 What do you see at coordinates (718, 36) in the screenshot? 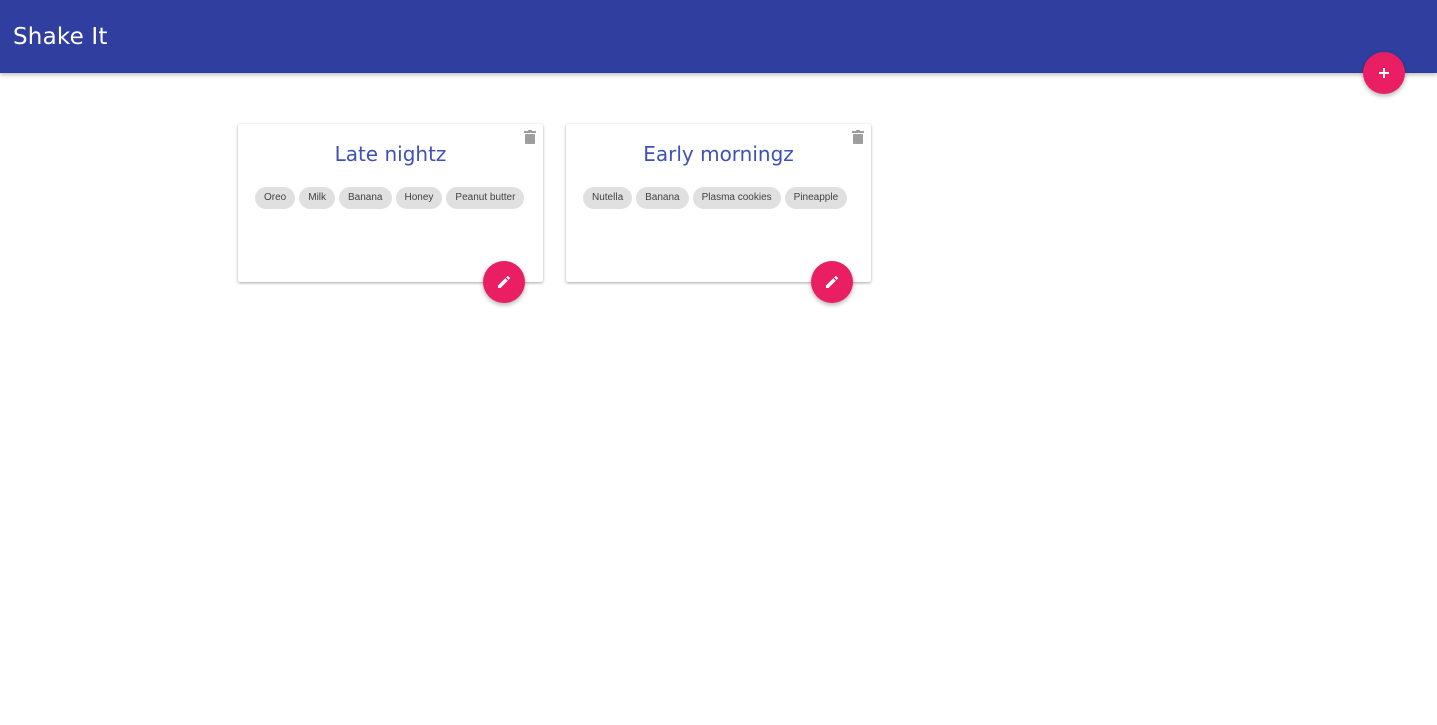
I see `app-bar: Shake It` at bounding box center [718, 36].